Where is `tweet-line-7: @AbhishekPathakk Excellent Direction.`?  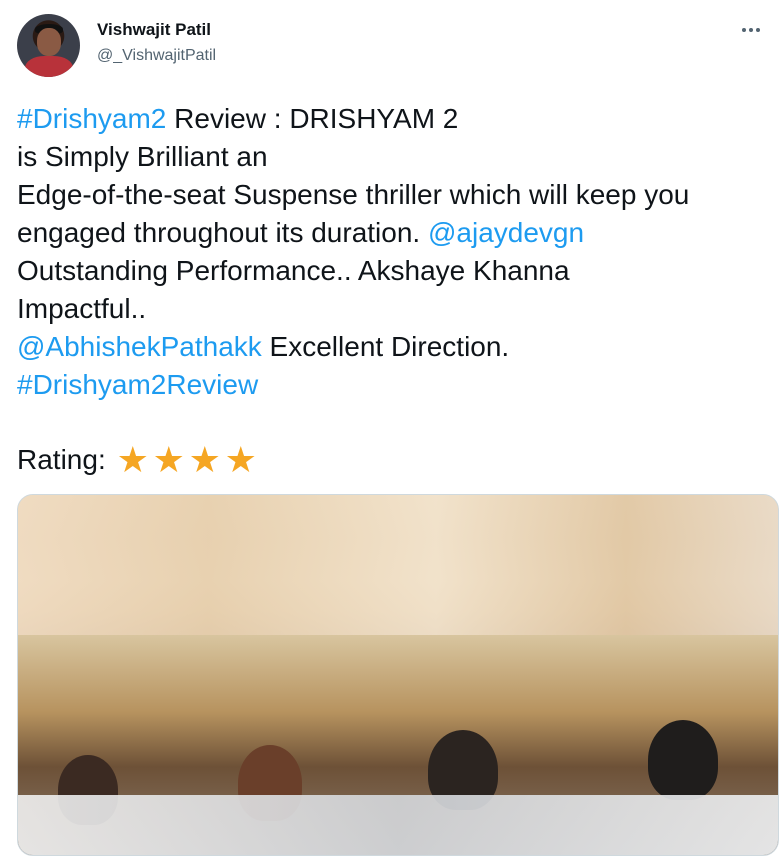 tweet-line-7: @AbhishekPathakk Excellent Direction. is located at coordinates (397, 347).